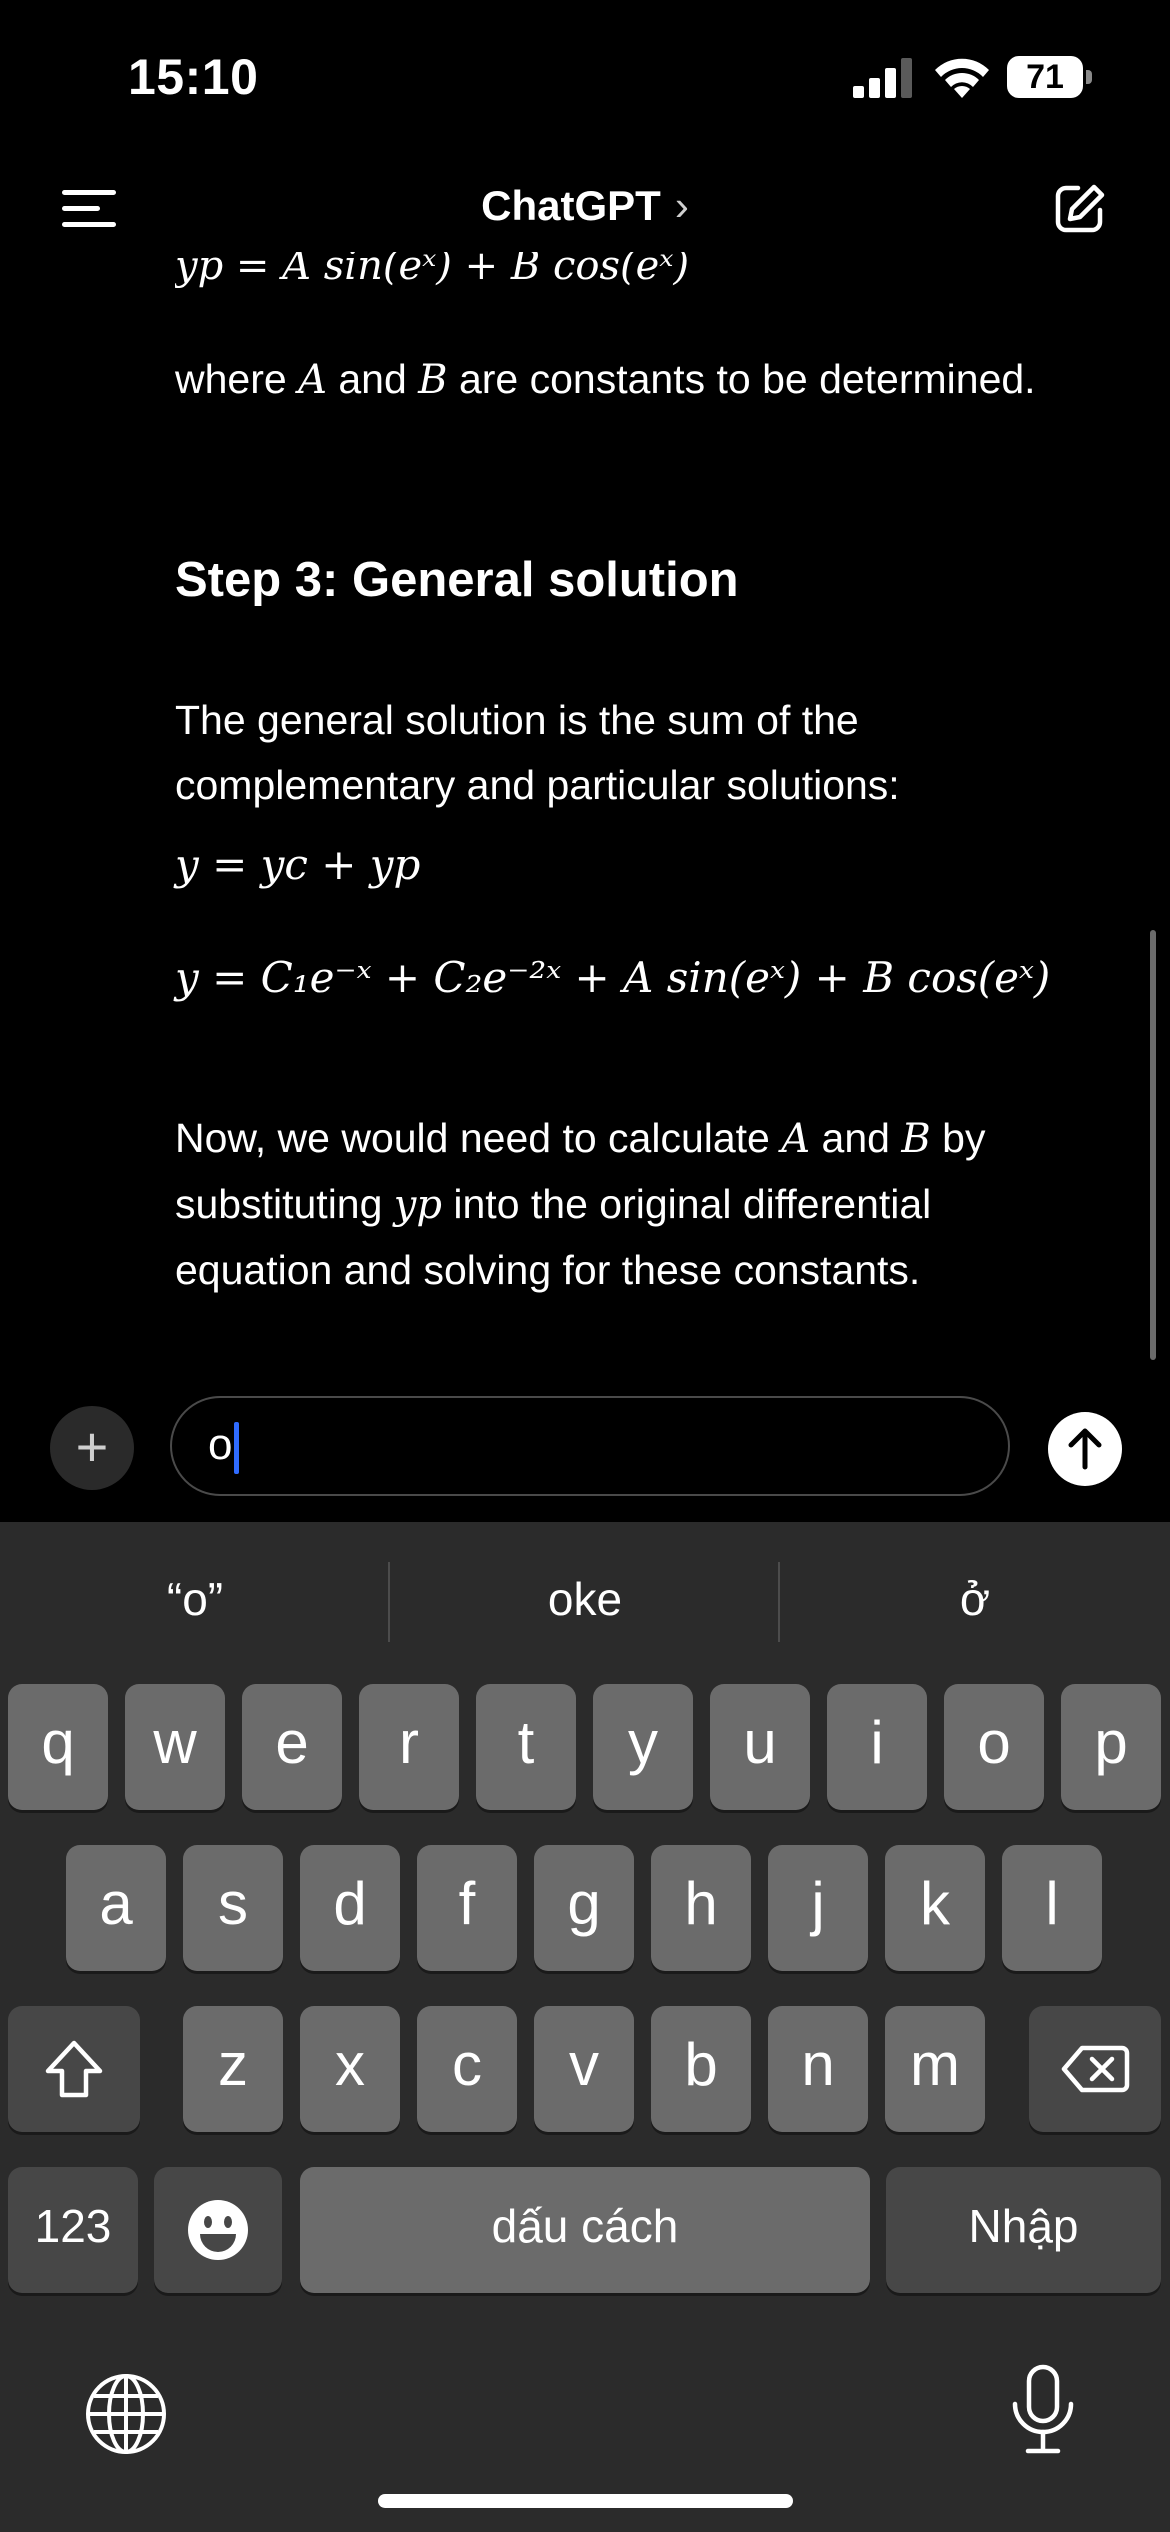 The image size is (1170, 2532). What do you see at coordinates (1052, 1908) in the screenshot?
I see `key-l: l` at bounding box center [1052, 1908].